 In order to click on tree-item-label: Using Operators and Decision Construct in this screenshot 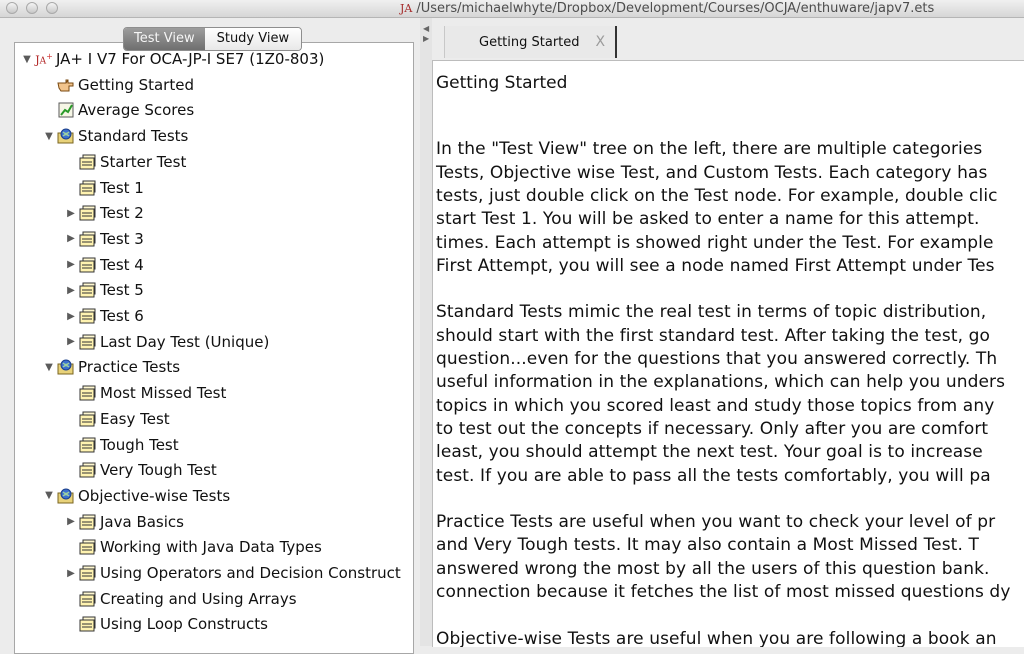, I will do `click(250, 573)`.